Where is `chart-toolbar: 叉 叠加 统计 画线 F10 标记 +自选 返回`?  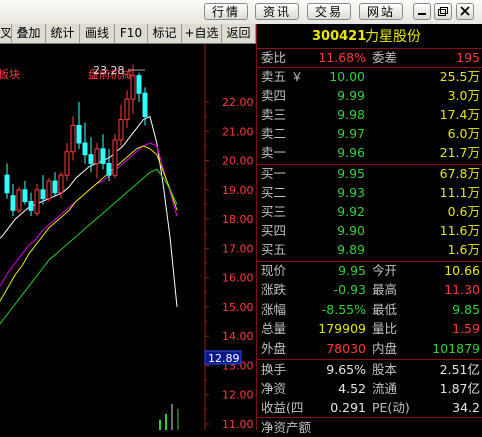
chart-toolbar: 叉 叠加 统计 画线 F10 标记 +自选 返回 is located at coordinates (128, 34).